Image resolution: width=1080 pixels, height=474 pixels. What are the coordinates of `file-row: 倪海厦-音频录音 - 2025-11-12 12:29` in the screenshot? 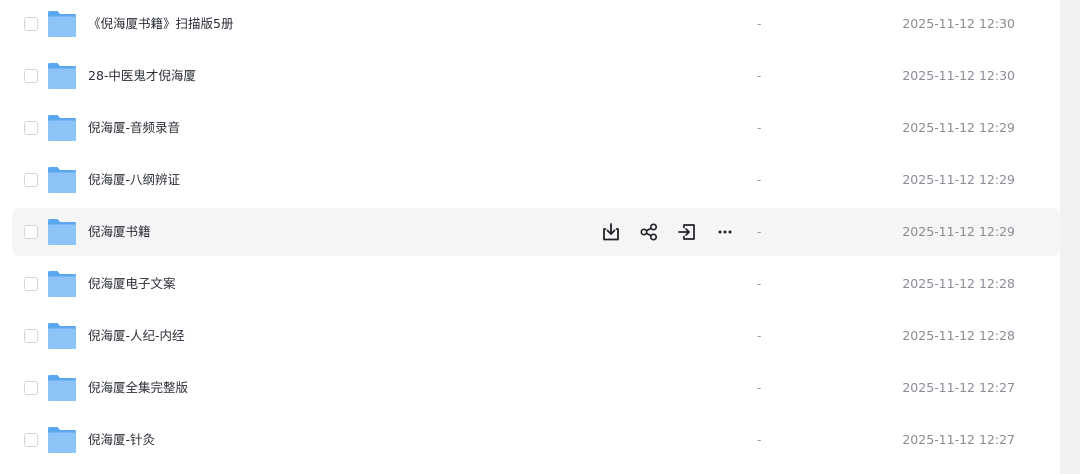 It's located at (536, 128).